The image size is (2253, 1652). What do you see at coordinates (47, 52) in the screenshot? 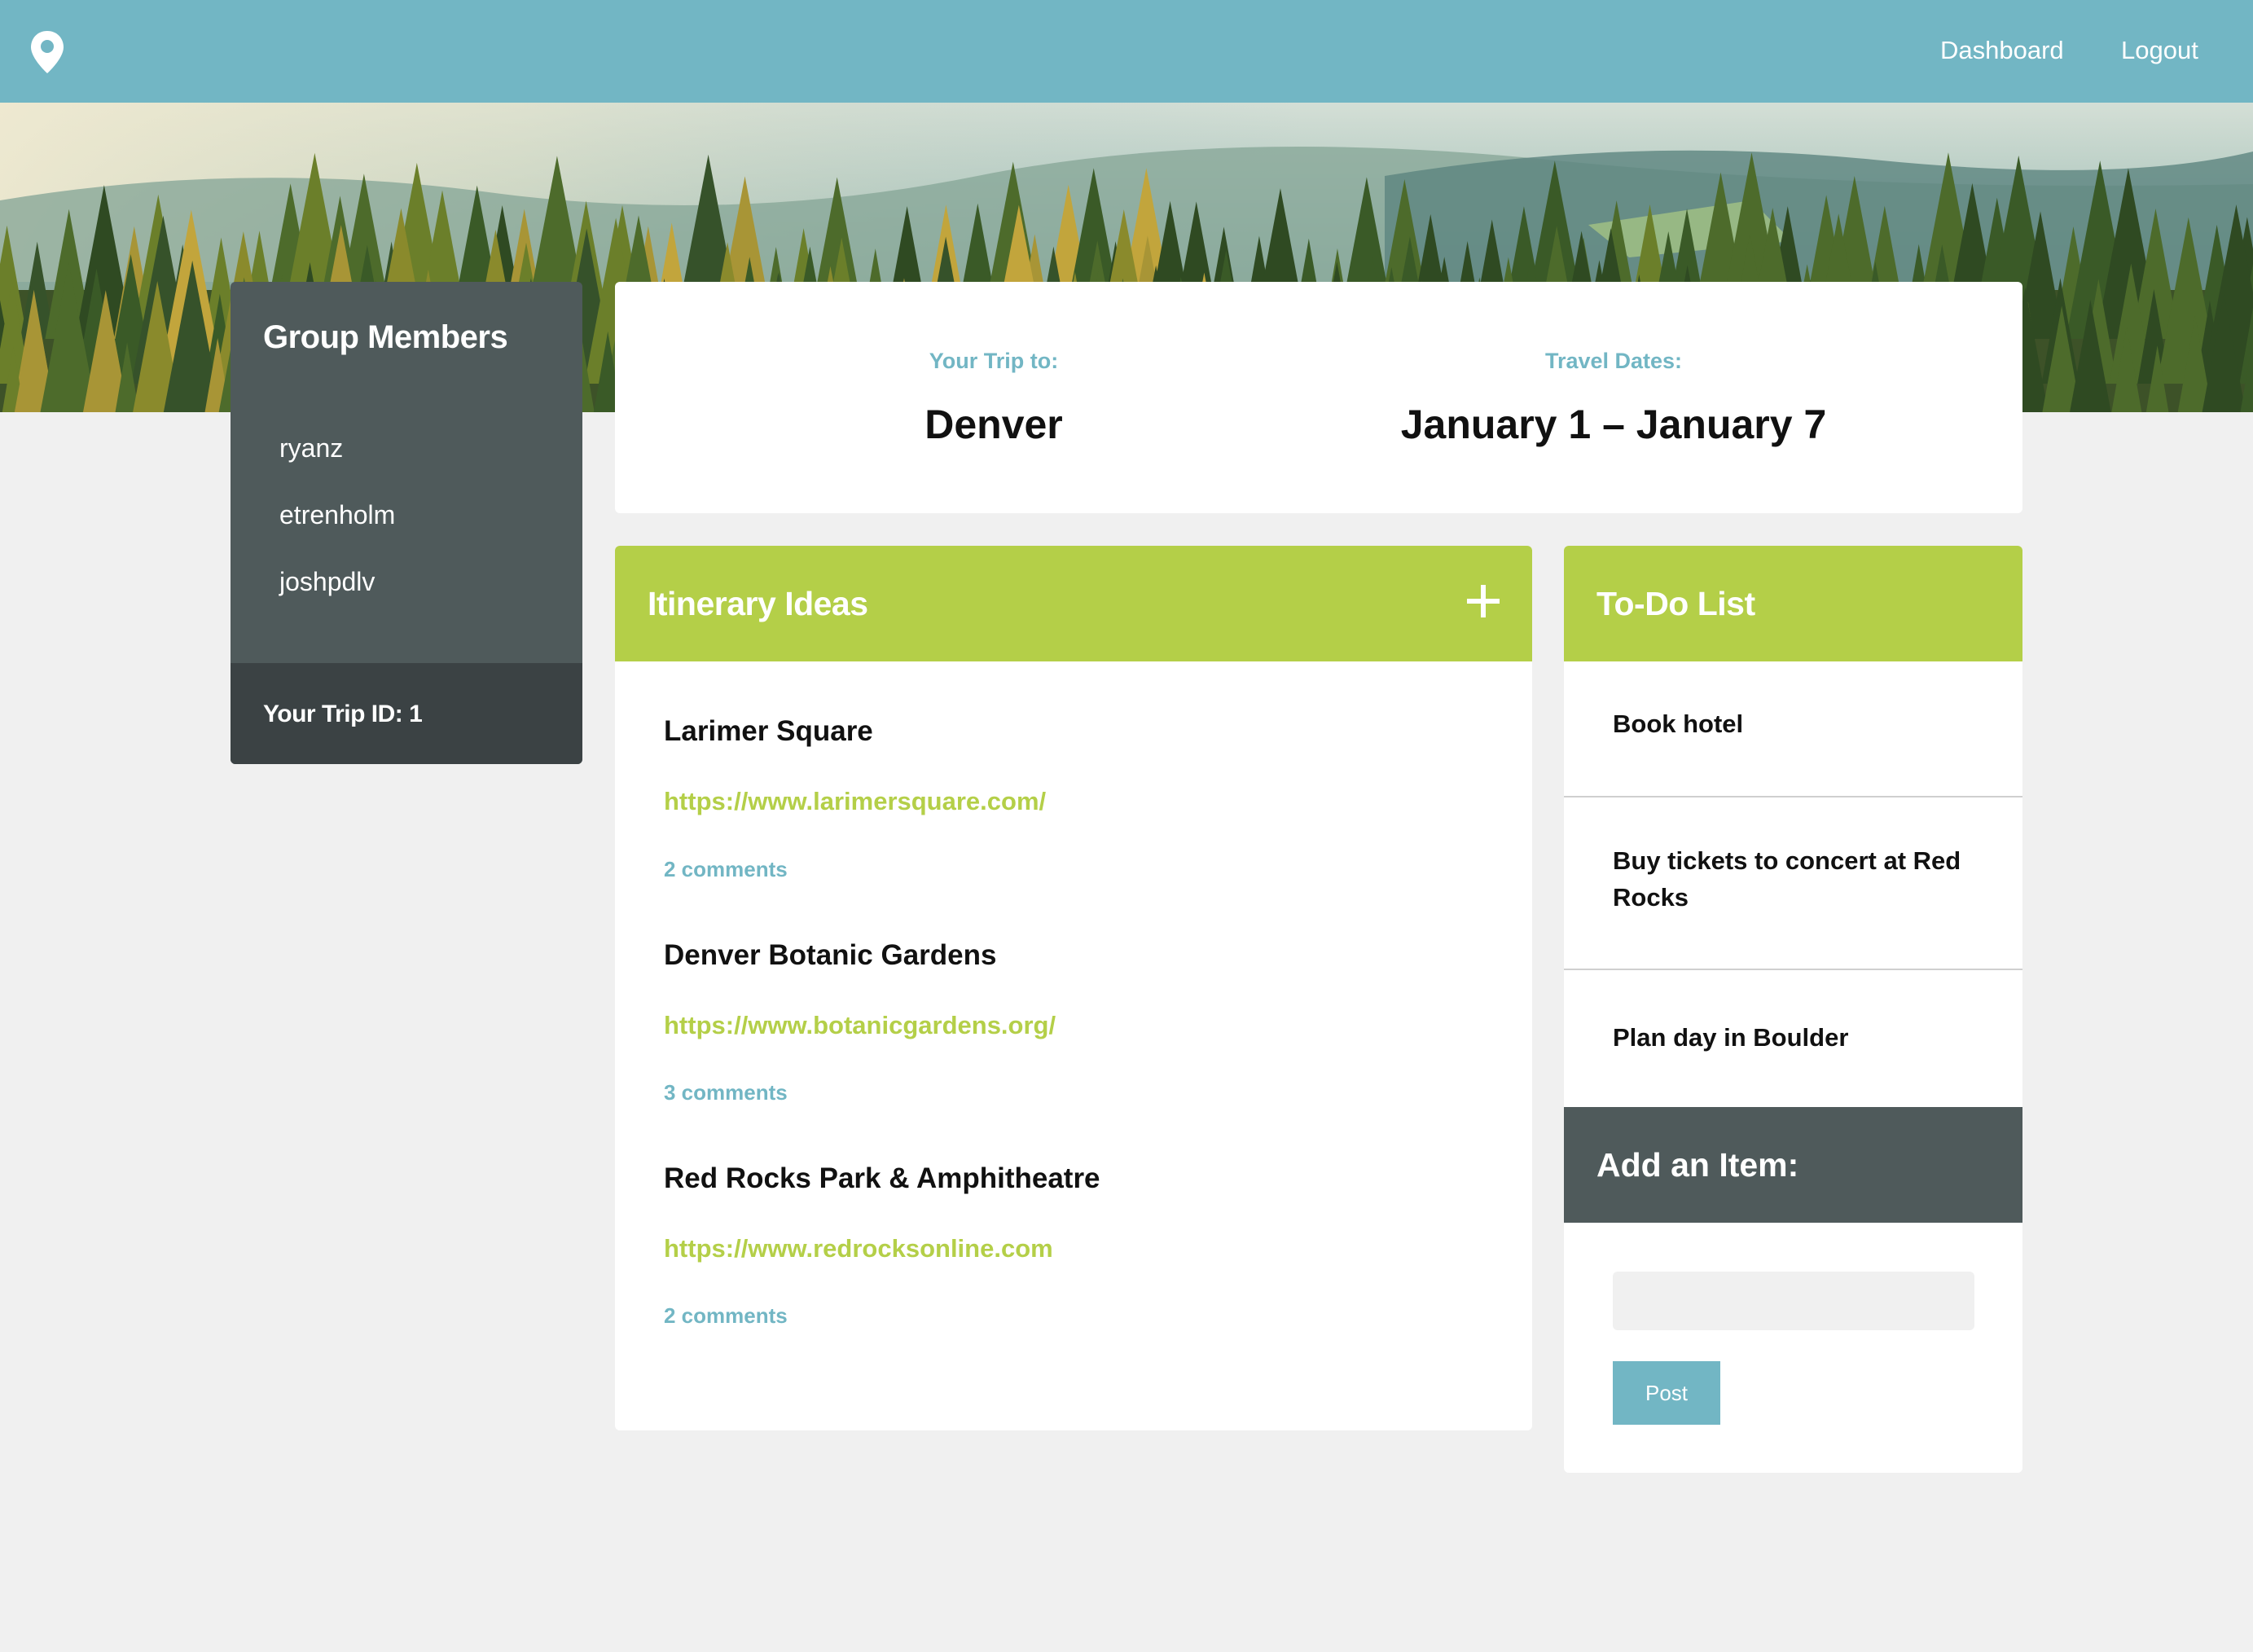
I see `map-pin-icon` at bounding box center [47, 52].